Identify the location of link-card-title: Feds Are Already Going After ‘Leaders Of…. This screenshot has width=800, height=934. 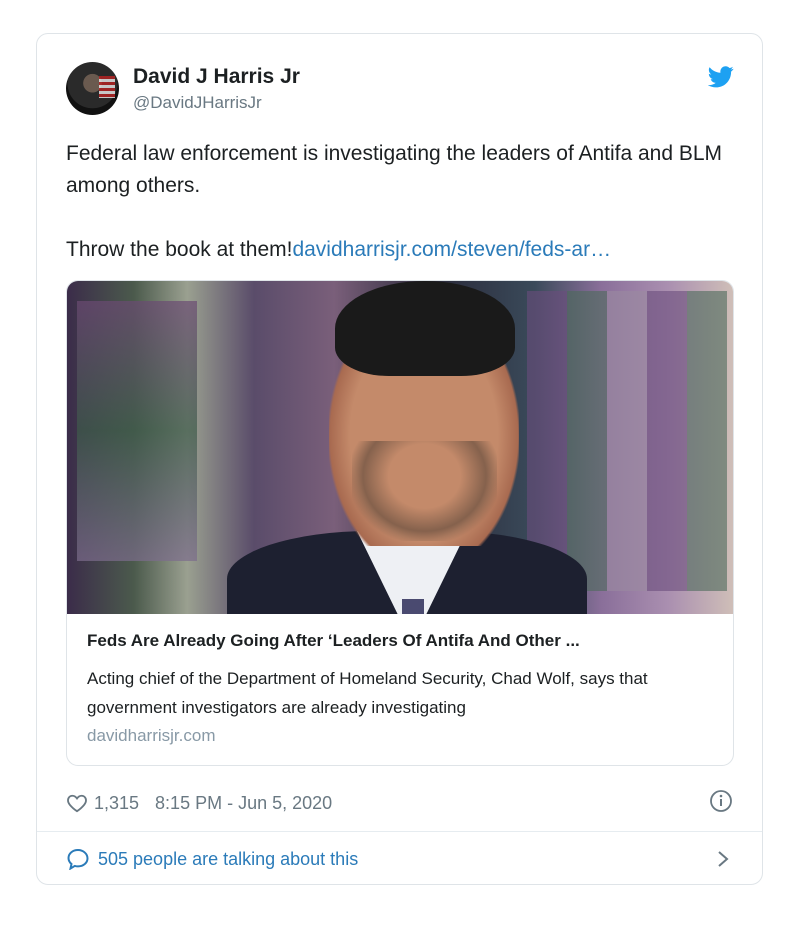
(333, 640).